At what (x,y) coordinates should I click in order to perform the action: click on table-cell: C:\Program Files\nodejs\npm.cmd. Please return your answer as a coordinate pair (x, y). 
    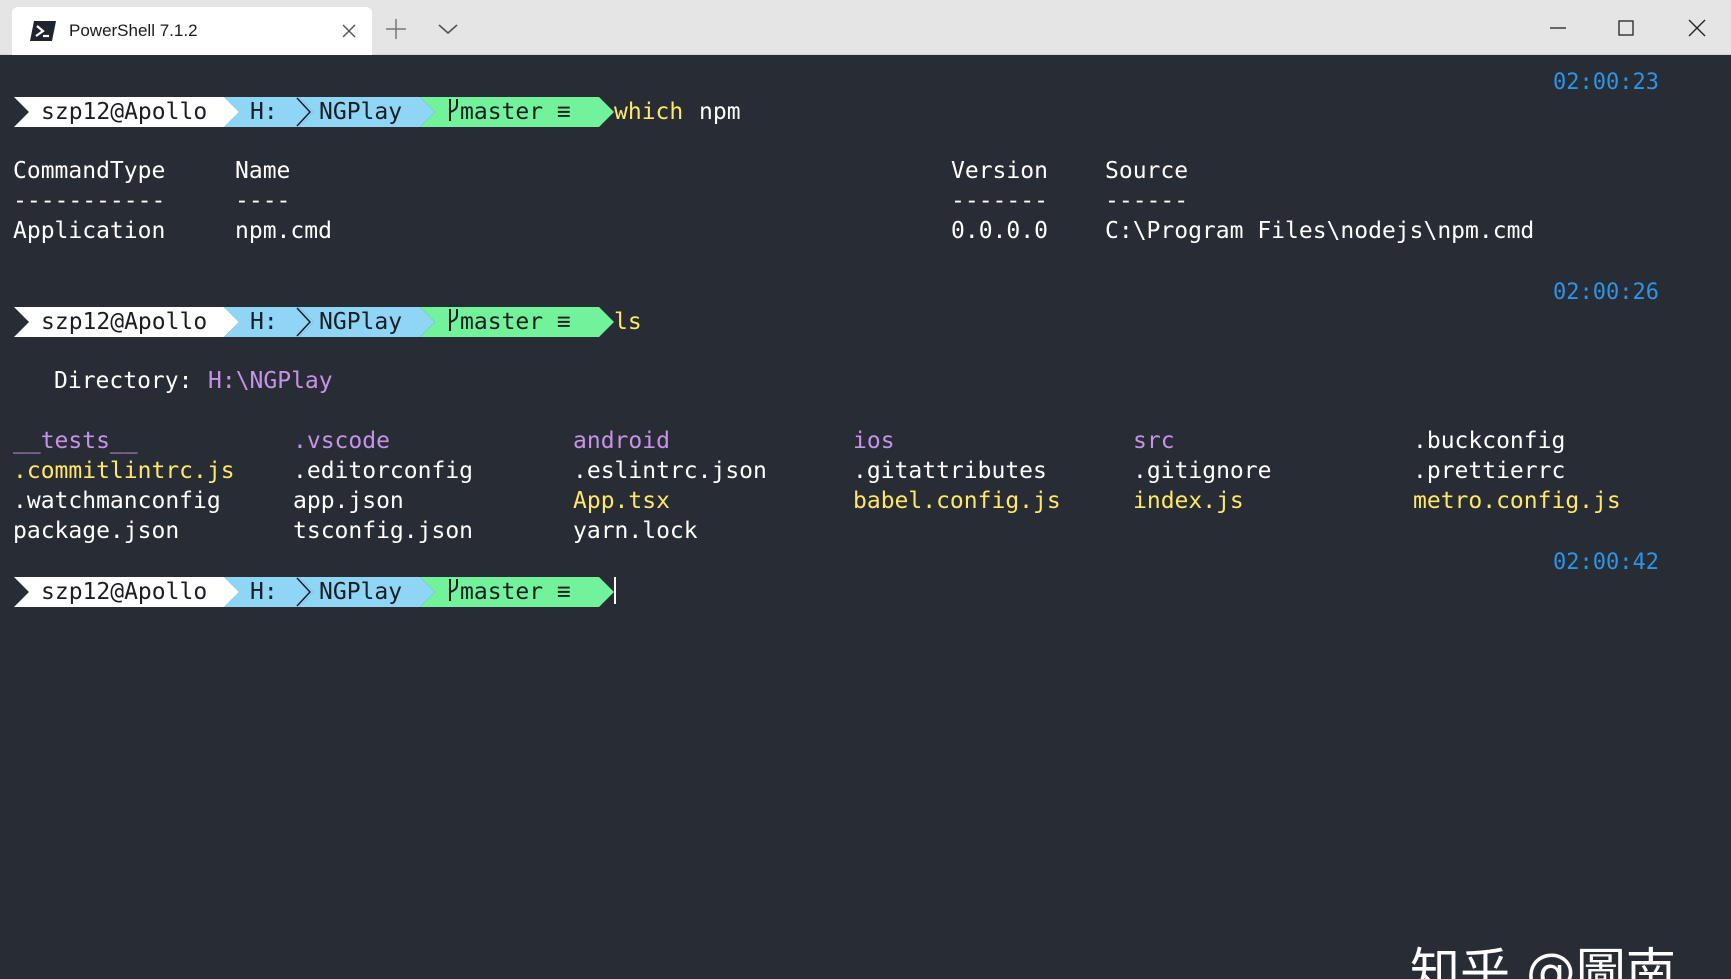
    Looking at the image, I should click on (1320, 231).